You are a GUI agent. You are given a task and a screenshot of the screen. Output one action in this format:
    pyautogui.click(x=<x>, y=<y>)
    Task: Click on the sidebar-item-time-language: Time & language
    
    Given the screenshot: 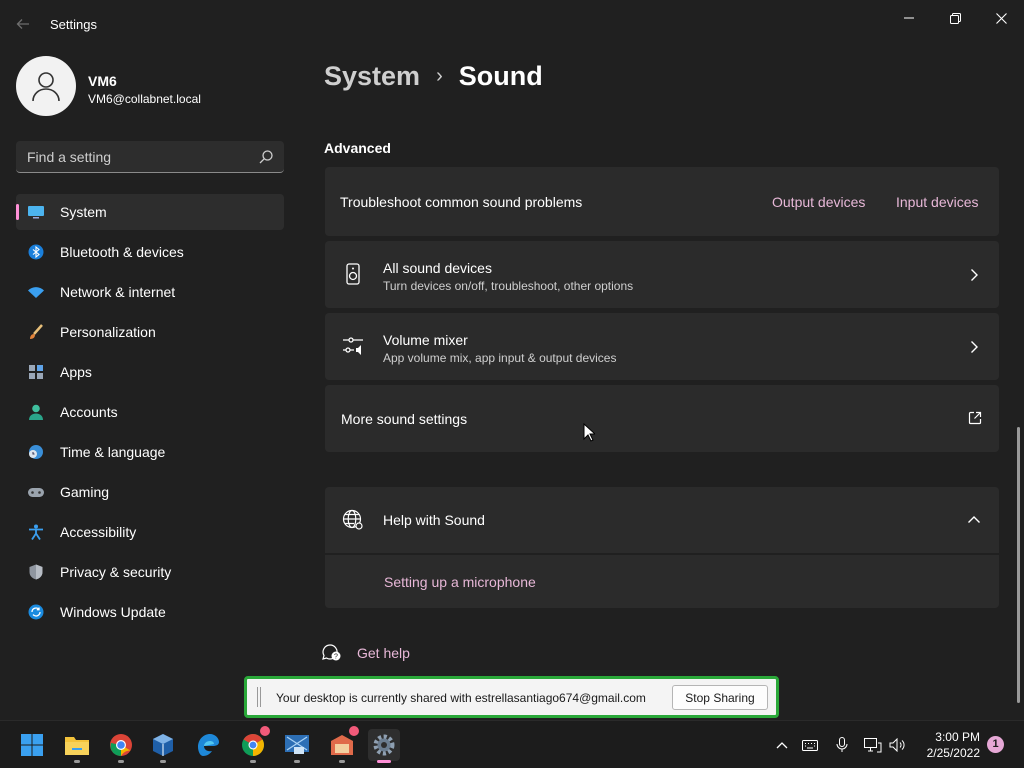 What is the action you would take?
    pyautogui.click(x=150, y=452)
    